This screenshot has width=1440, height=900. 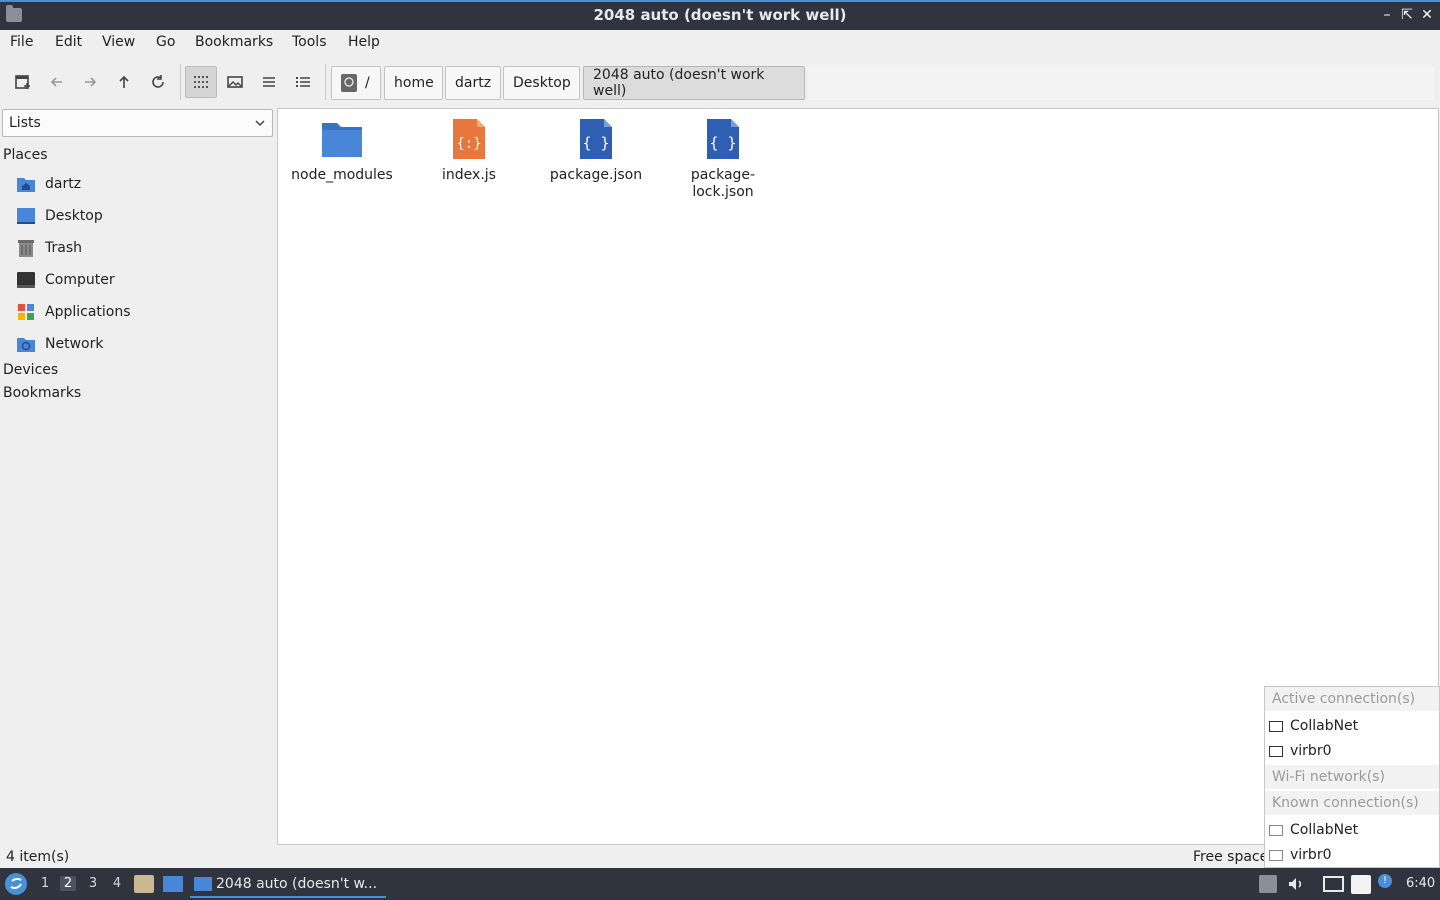 I want to click on breadcrumb-root: /, so click(x=356, y=83).